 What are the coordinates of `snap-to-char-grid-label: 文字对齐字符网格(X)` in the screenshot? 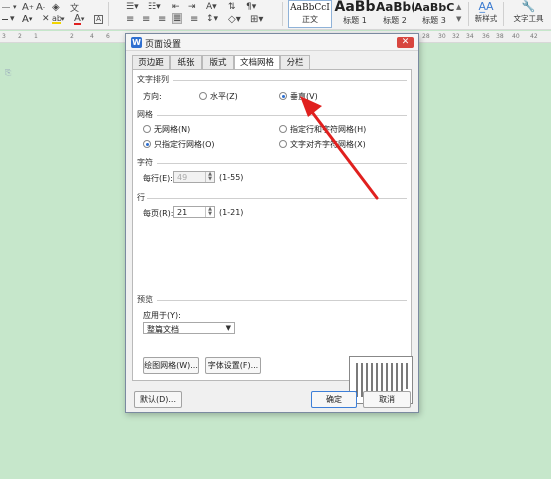 It's located at (328, 144).